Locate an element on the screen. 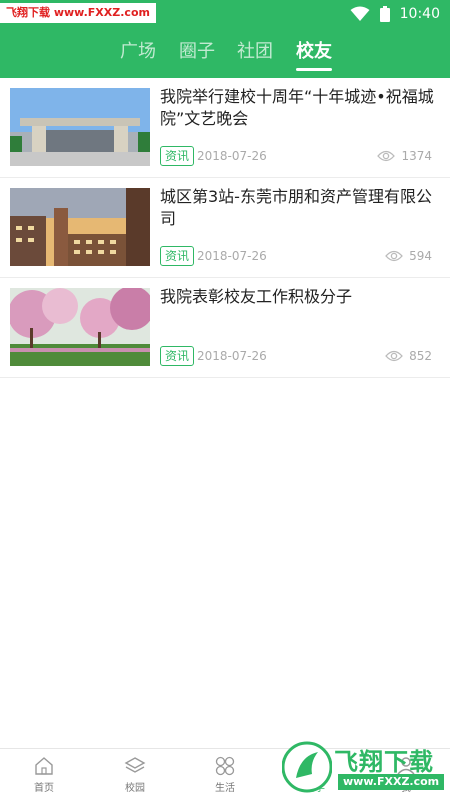 The height and width of the screenshot is (800, 450). nav-label: 首页 is located at coordinates (44, 788).